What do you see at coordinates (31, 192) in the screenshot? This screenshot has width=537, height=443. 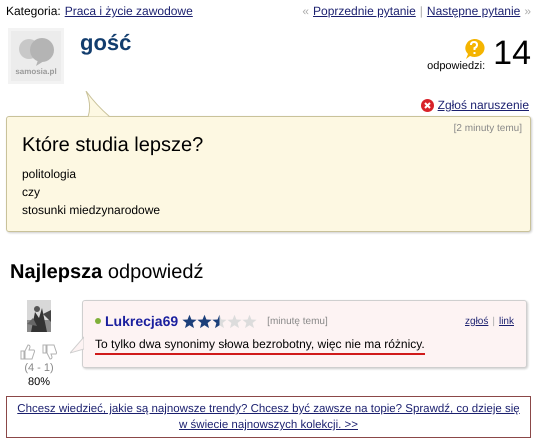 I see `question-text: czy` at bounding box center [31, 192].